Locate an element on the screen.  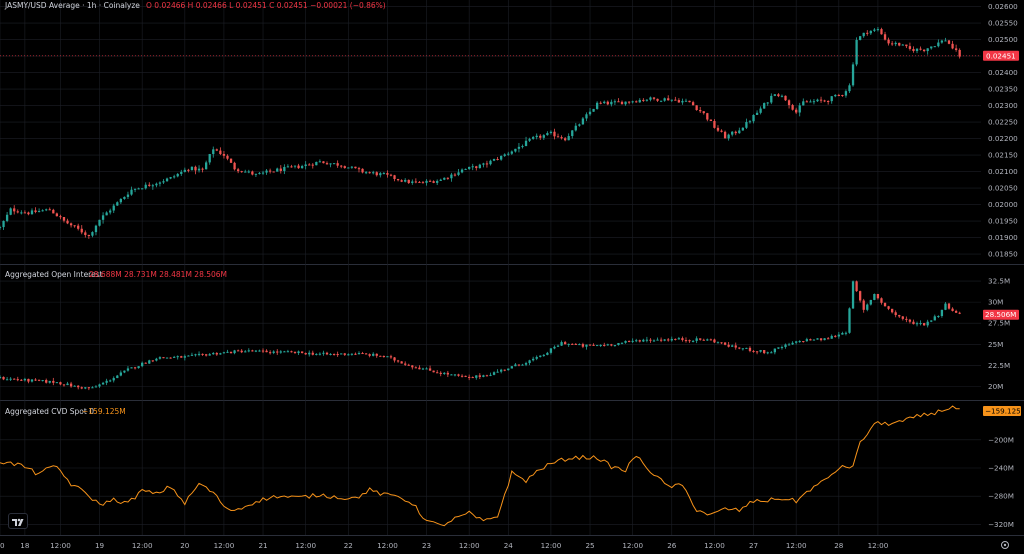
x-tick-label: 28 is located at coordinates (839, 545).